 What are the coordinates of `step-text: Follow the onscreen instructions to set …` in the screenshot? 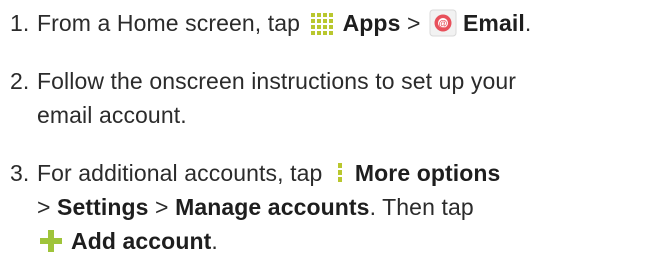 It's located at (276, 81).